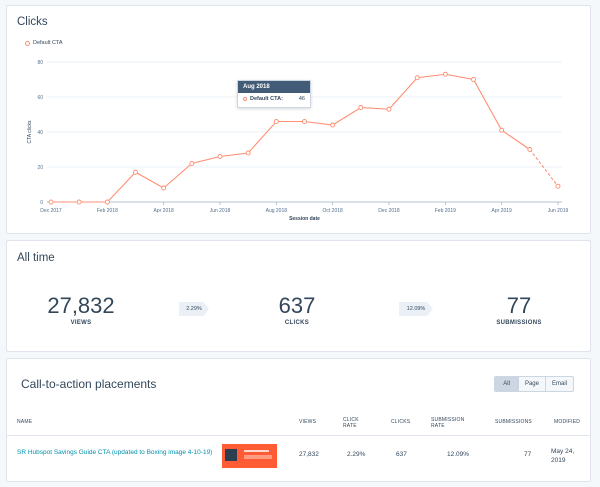 Image resolution: width=600 pixels, height=487 pixels. Describe the element at coordinates (81, 323) in the screenshot. I see `views-label: VIEWS` at that location.